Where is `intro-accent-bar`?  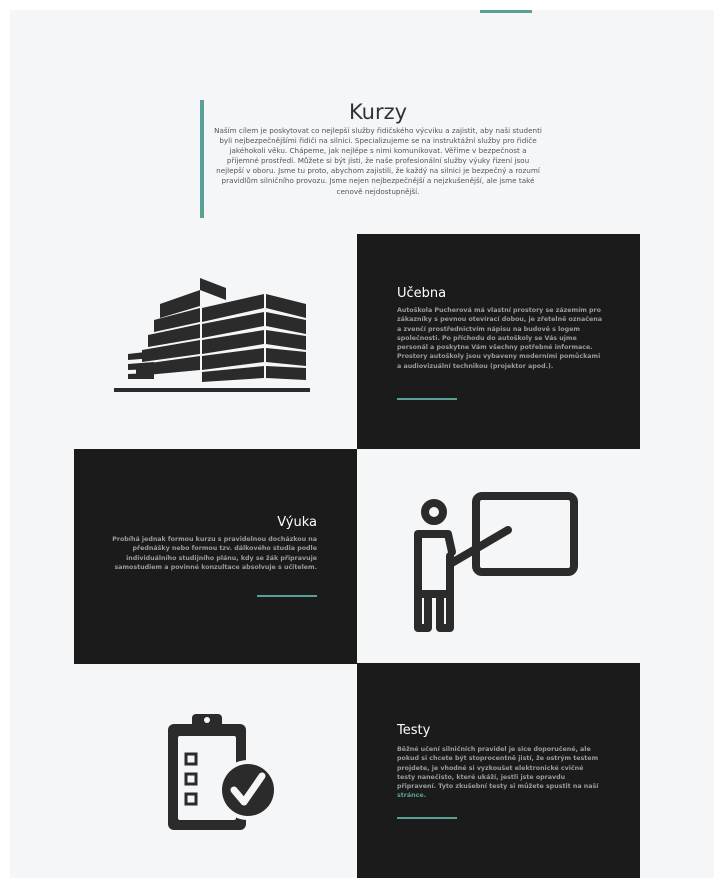
intro-accent-bar is located at coordinates (202, 159).